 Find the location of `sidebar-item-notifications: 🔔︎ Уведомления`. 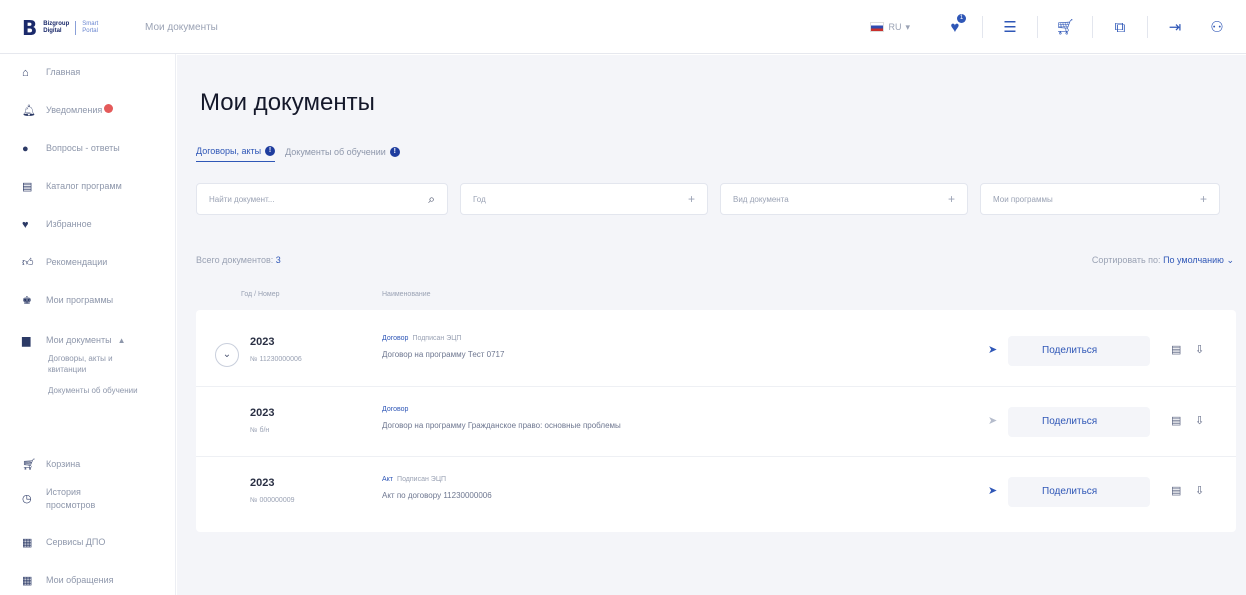

sidebar-item-notifications: 🔔︎ Уведомления is located at coordinates (88, 111).